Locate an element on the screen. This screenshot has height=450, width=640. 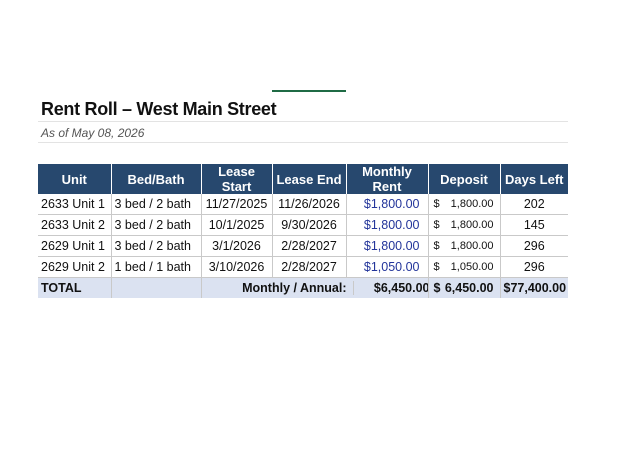
header-monthly-rent: Monthly Rent is located at coordinates (387, 179).